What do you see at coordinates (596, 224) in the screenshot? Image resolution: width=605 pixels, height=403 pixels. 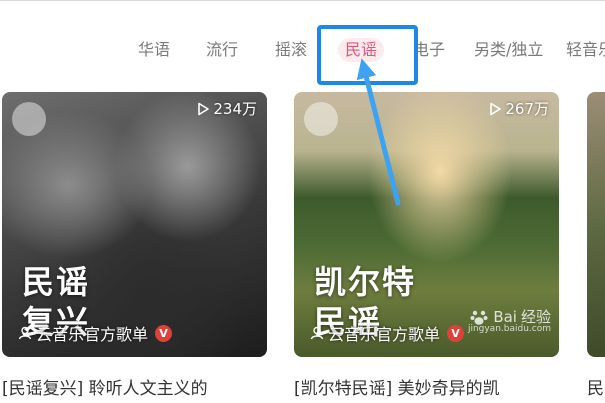 I see `playlist-card` at bounding box center [596, 224].